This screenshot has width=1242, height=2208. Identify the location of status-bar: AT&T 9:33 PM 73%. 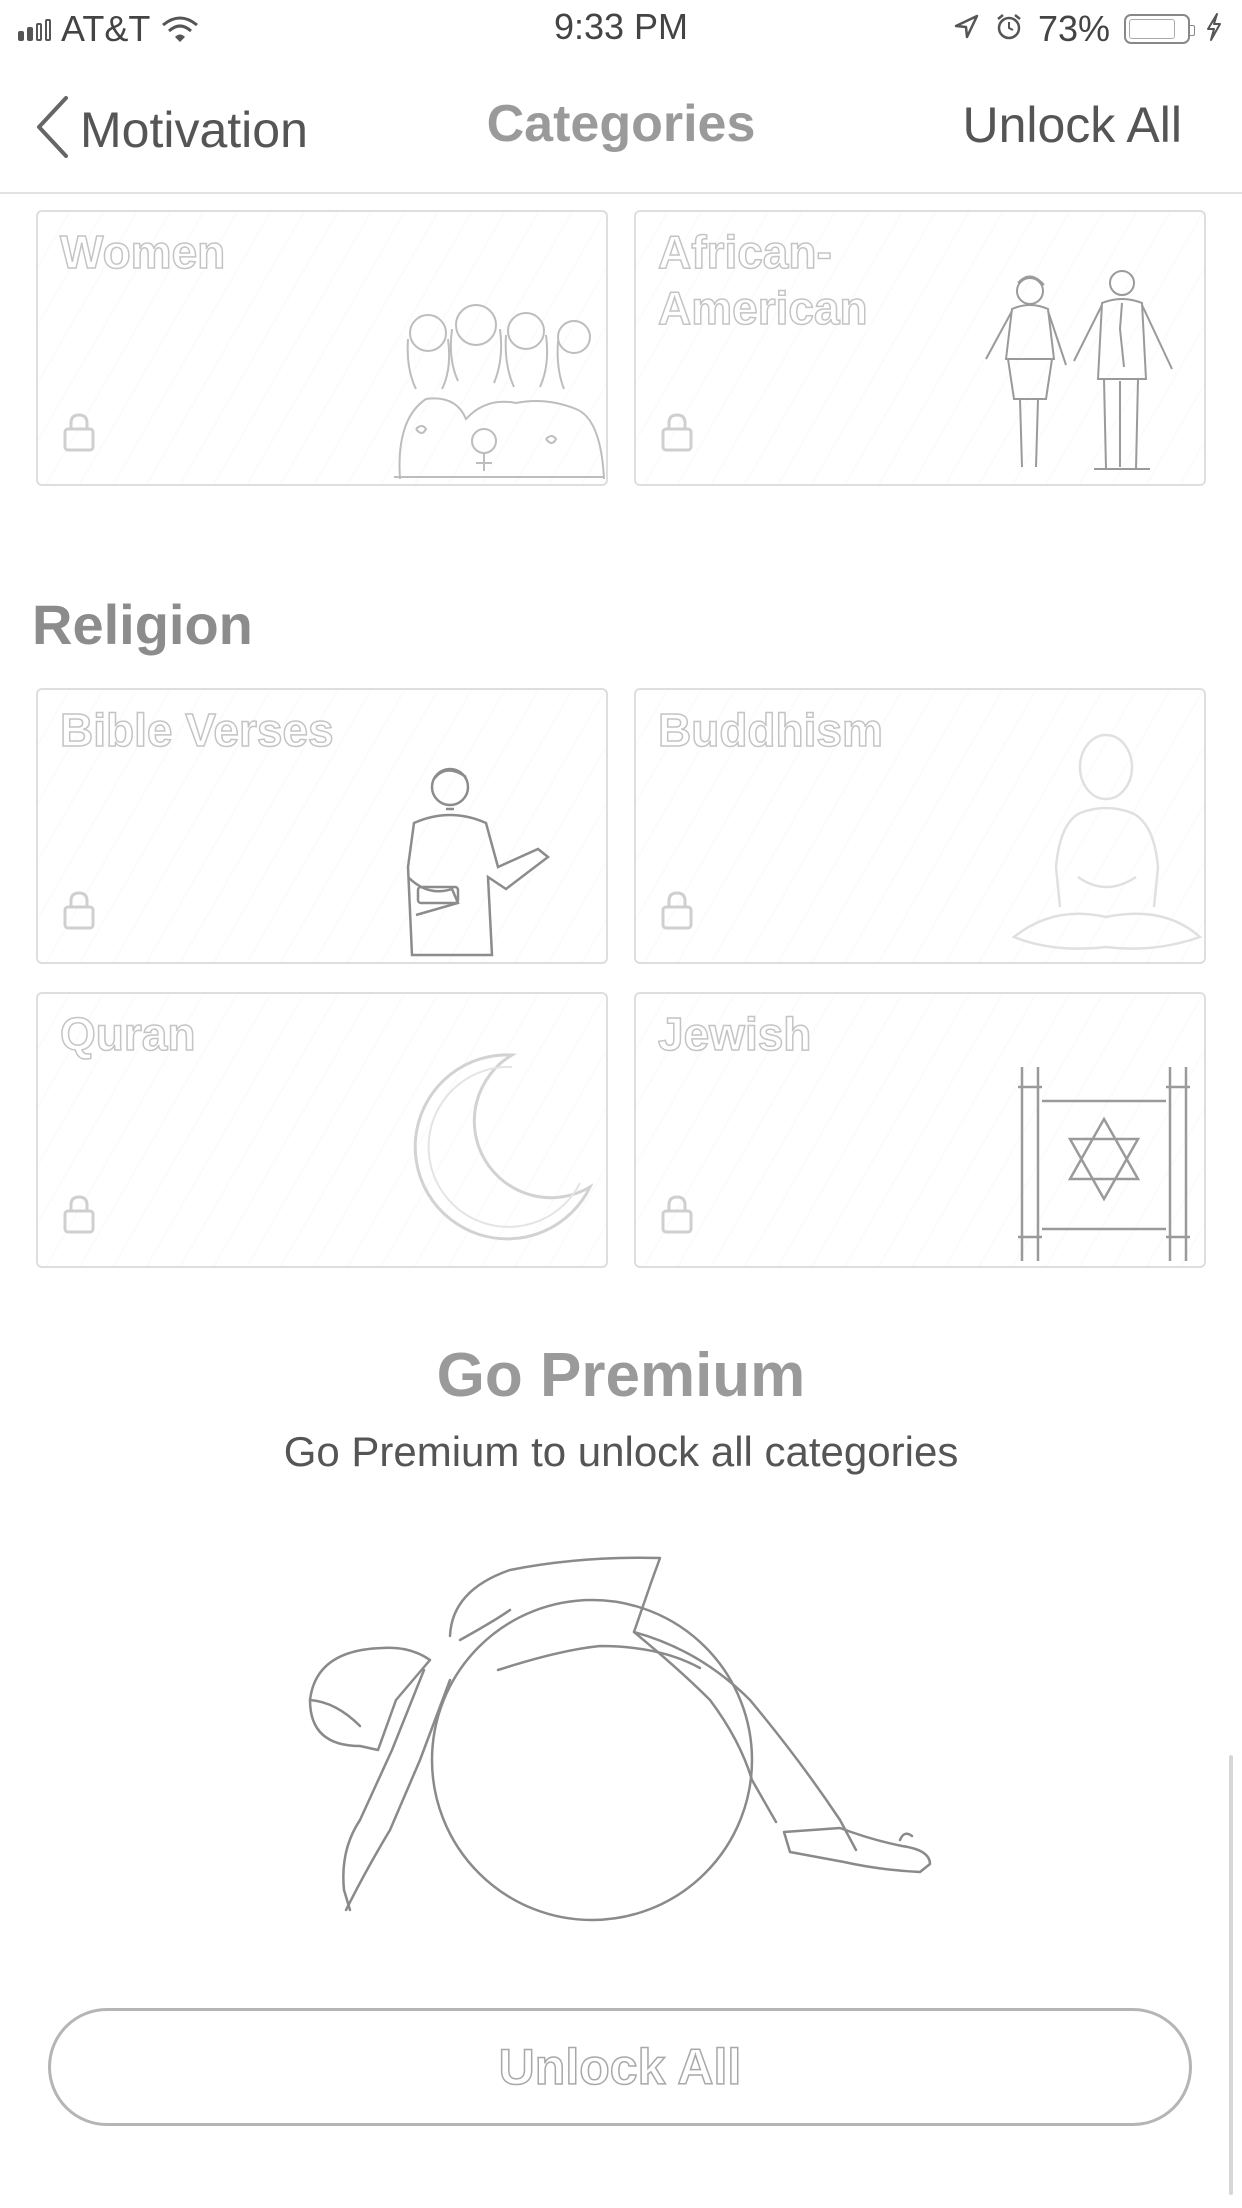
(621, 31).